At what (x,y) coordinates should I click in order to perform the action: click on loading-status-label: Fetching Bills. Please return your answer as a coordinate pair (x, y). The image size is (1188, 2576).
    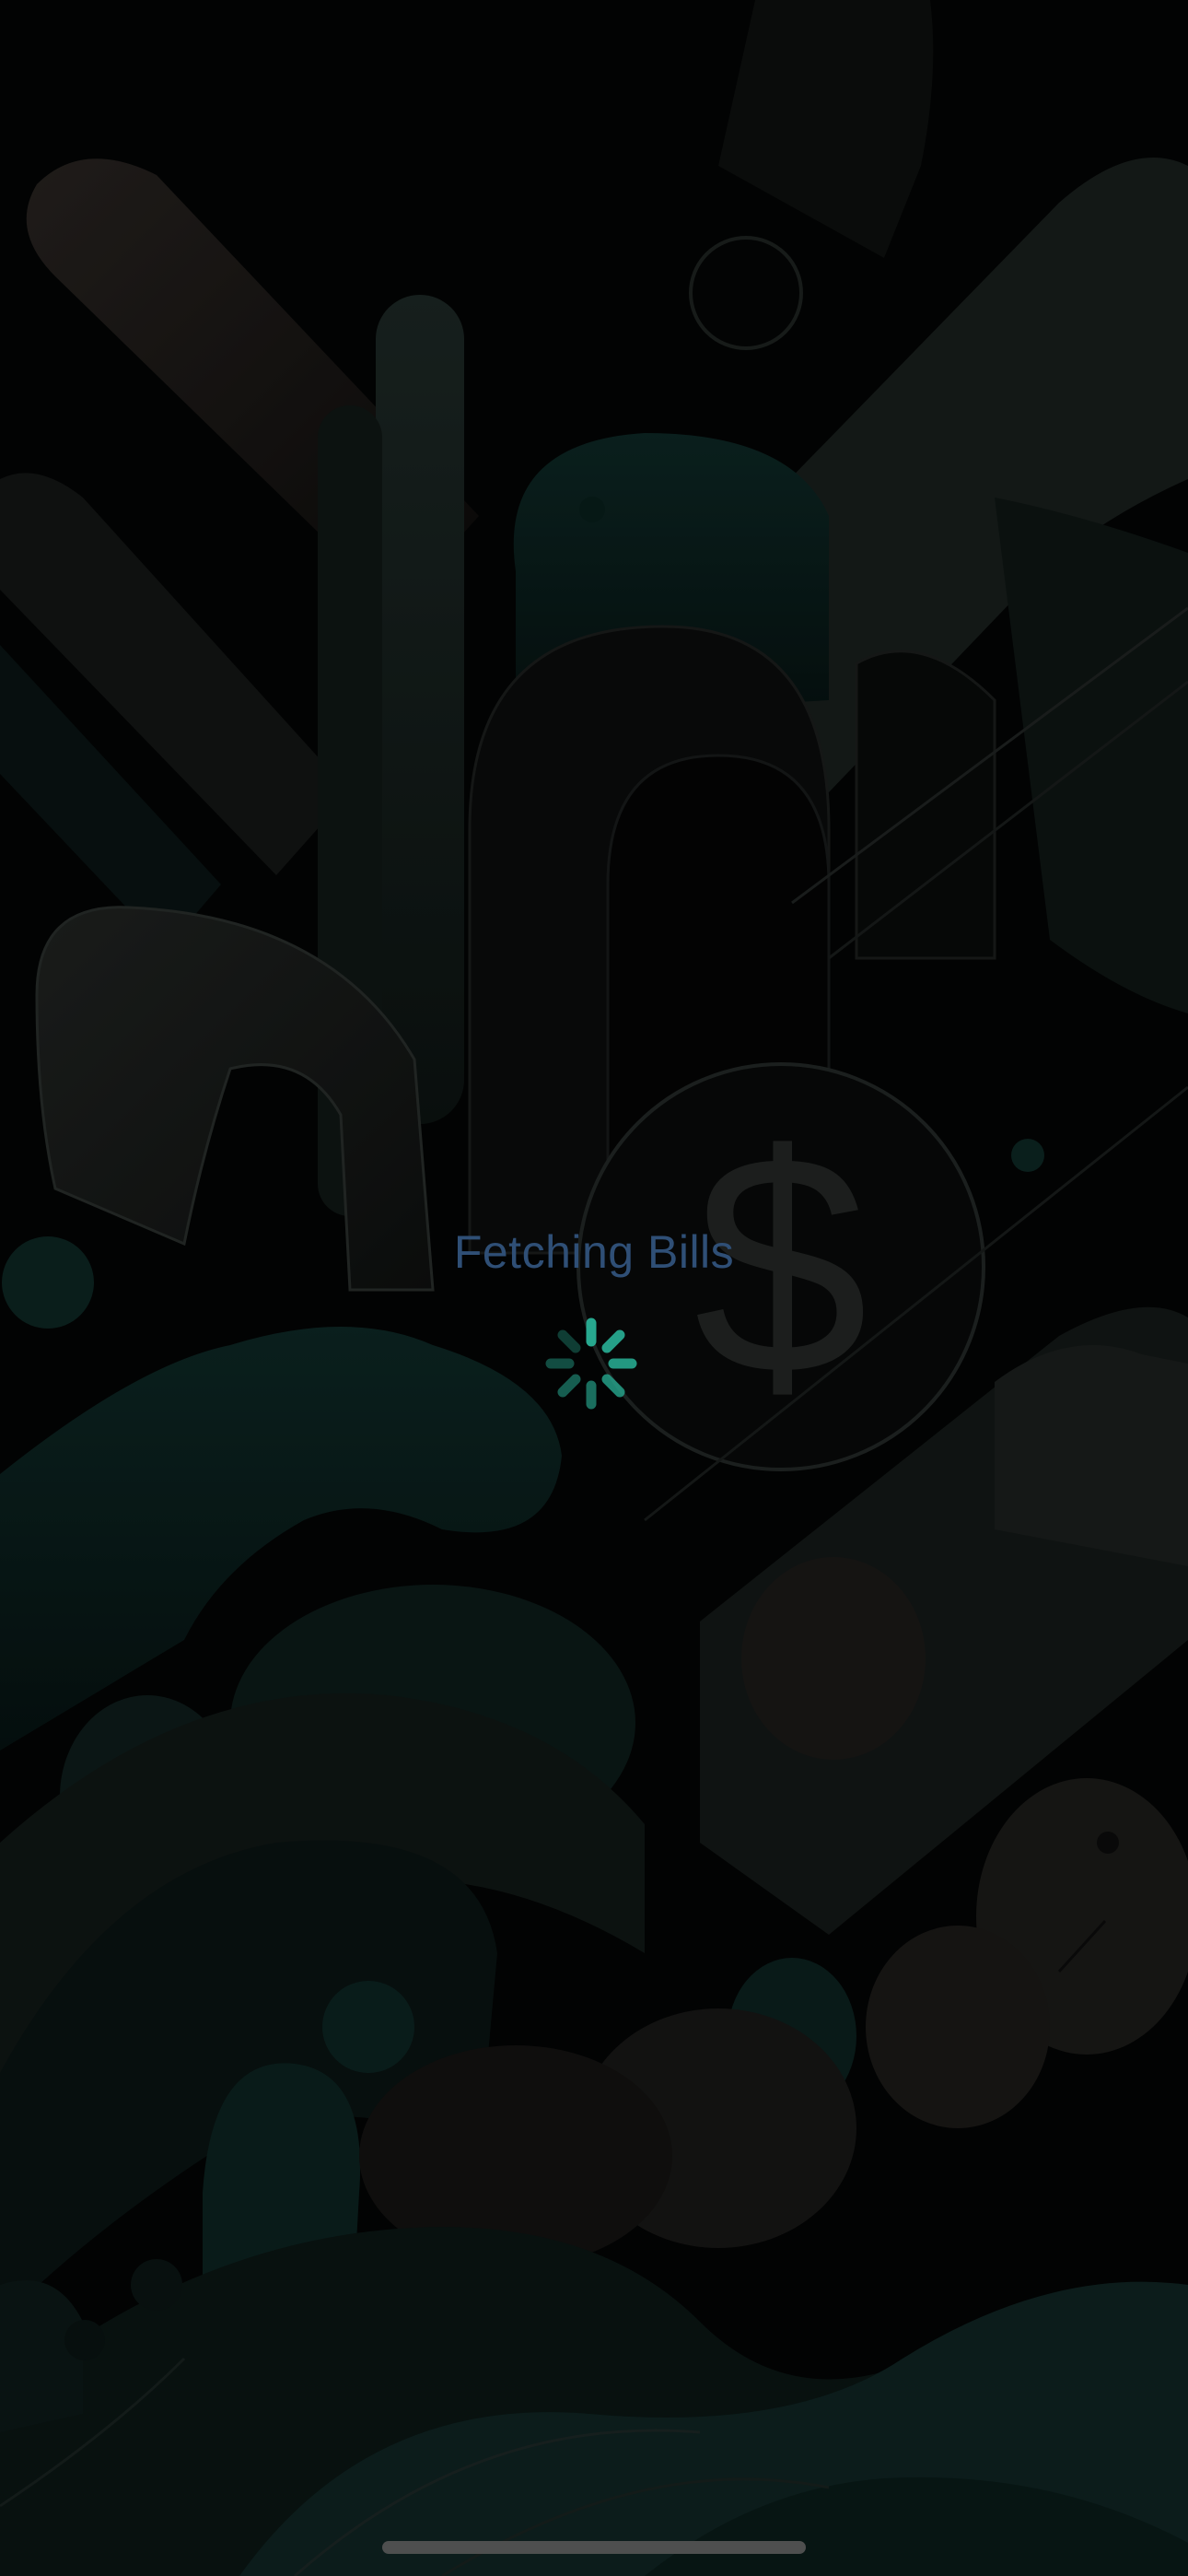
    Looking at the image, I should click on (594, 1252).